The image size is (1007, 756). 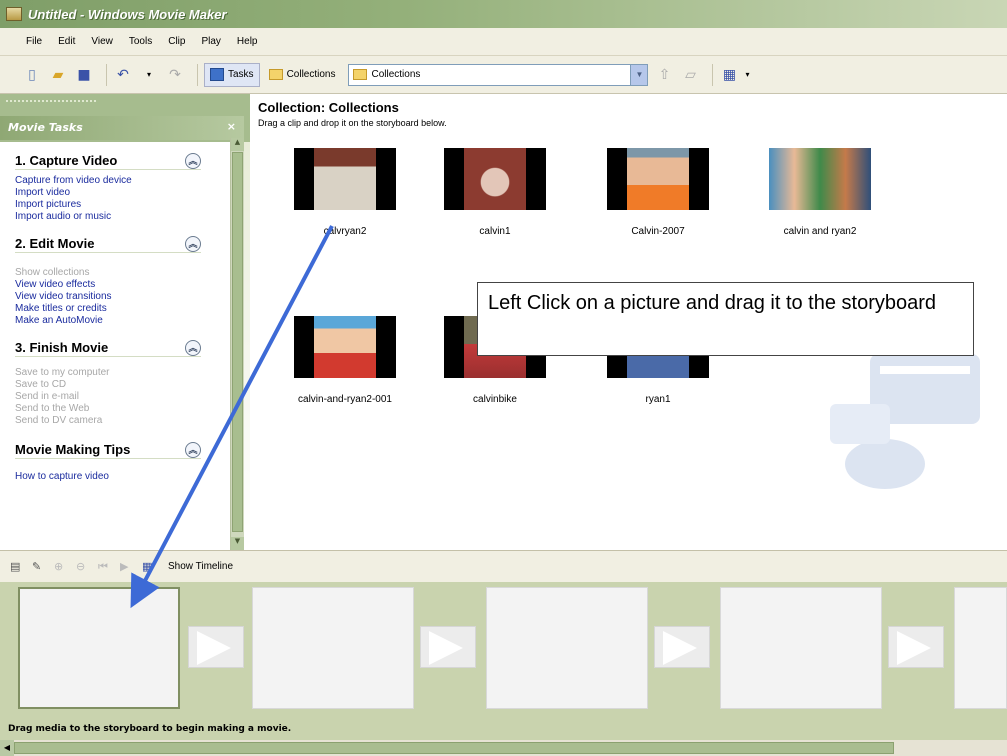 What do you see at coordinates (122, 285) in the screenshot?
I see `task-view-video-effects: View video effects` at bounding box center [122, 285].